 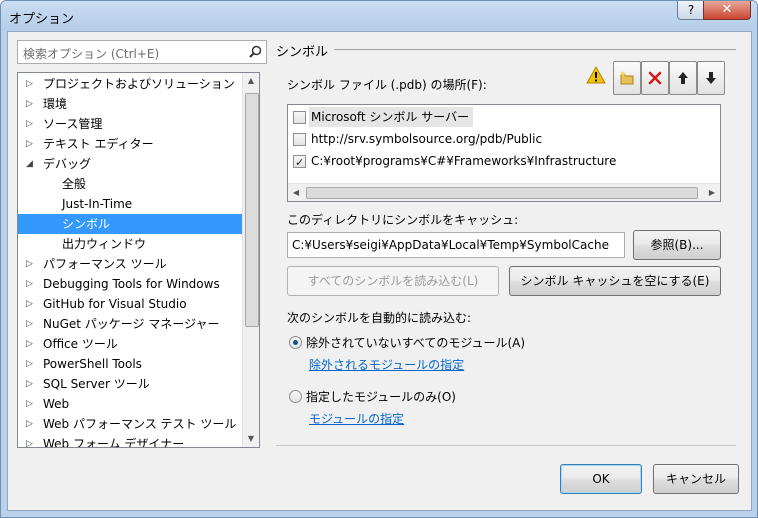 I want to click on all-modules-label: 除外されていないすべてのモジュール(A), so click(x=415, y=342).